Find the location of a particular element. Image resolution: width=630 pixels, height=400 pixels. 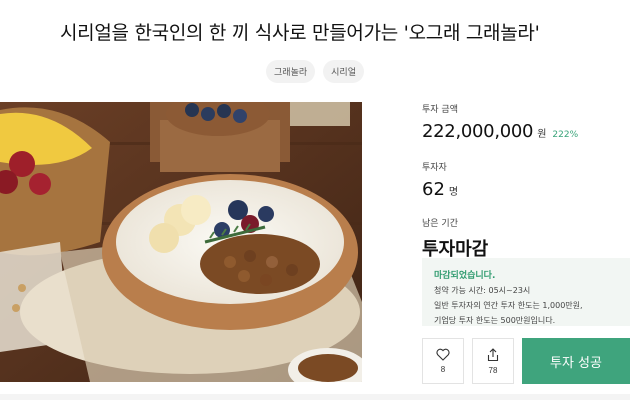

action-bar: 8 78 투자 성공 is located at coordinates (526, 361).